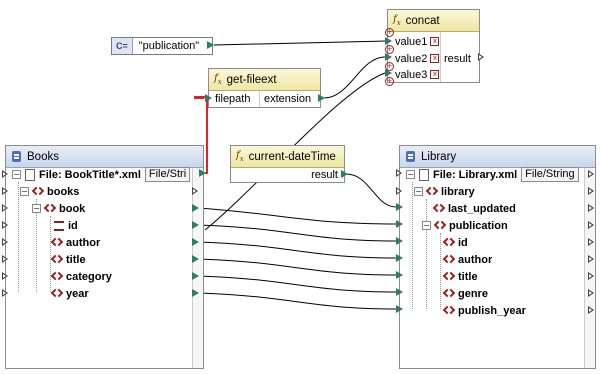  I want to click on get-fileext-function: fx get-fileext filepath extension, so click(264, 88).